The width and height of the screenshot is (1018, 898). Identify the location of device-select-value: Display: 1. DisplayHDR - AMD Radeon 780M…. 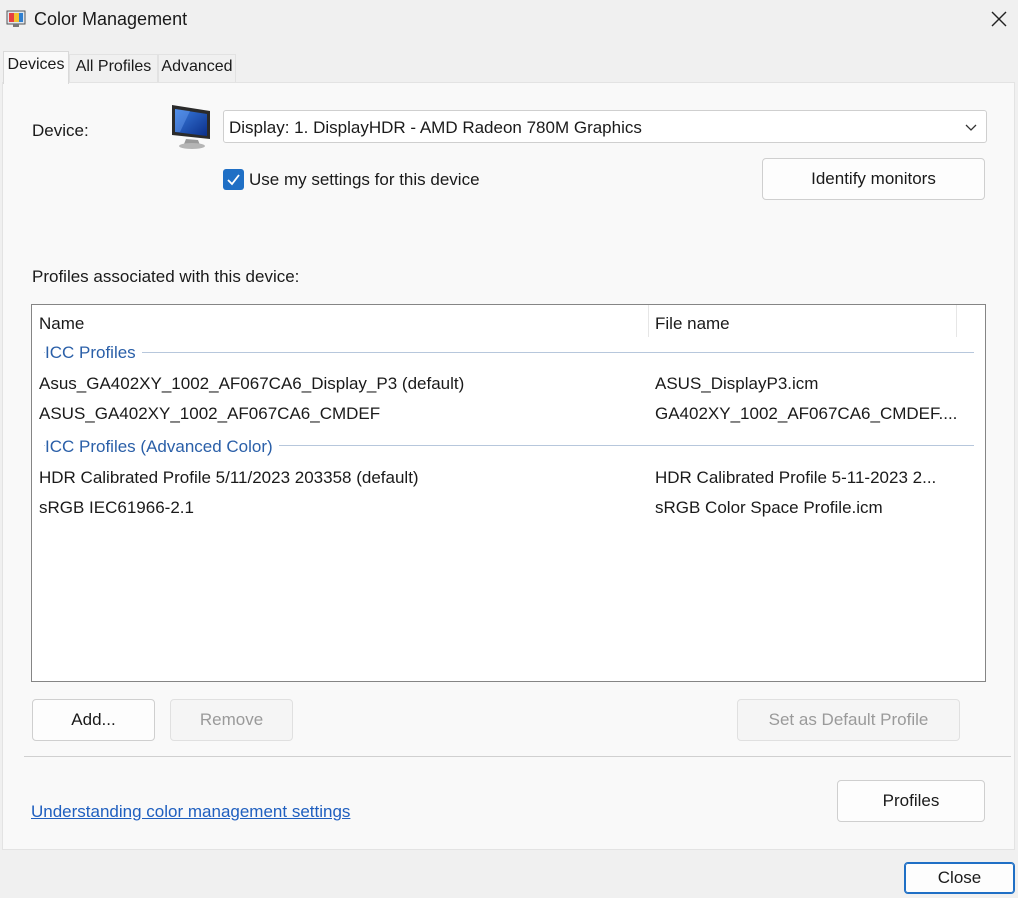
(435, 127).